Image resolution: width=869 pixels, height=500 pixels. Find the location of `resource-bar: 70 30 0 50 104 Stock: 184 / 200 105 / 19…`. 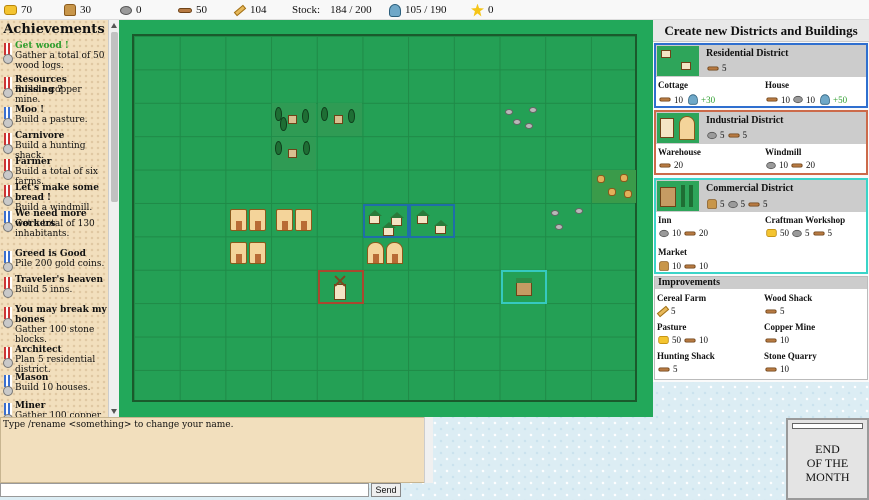

resource-bar: 70 30 0 50 104 Stock: 184 / 200 105 / 19… is located at coordinates (434, 10).